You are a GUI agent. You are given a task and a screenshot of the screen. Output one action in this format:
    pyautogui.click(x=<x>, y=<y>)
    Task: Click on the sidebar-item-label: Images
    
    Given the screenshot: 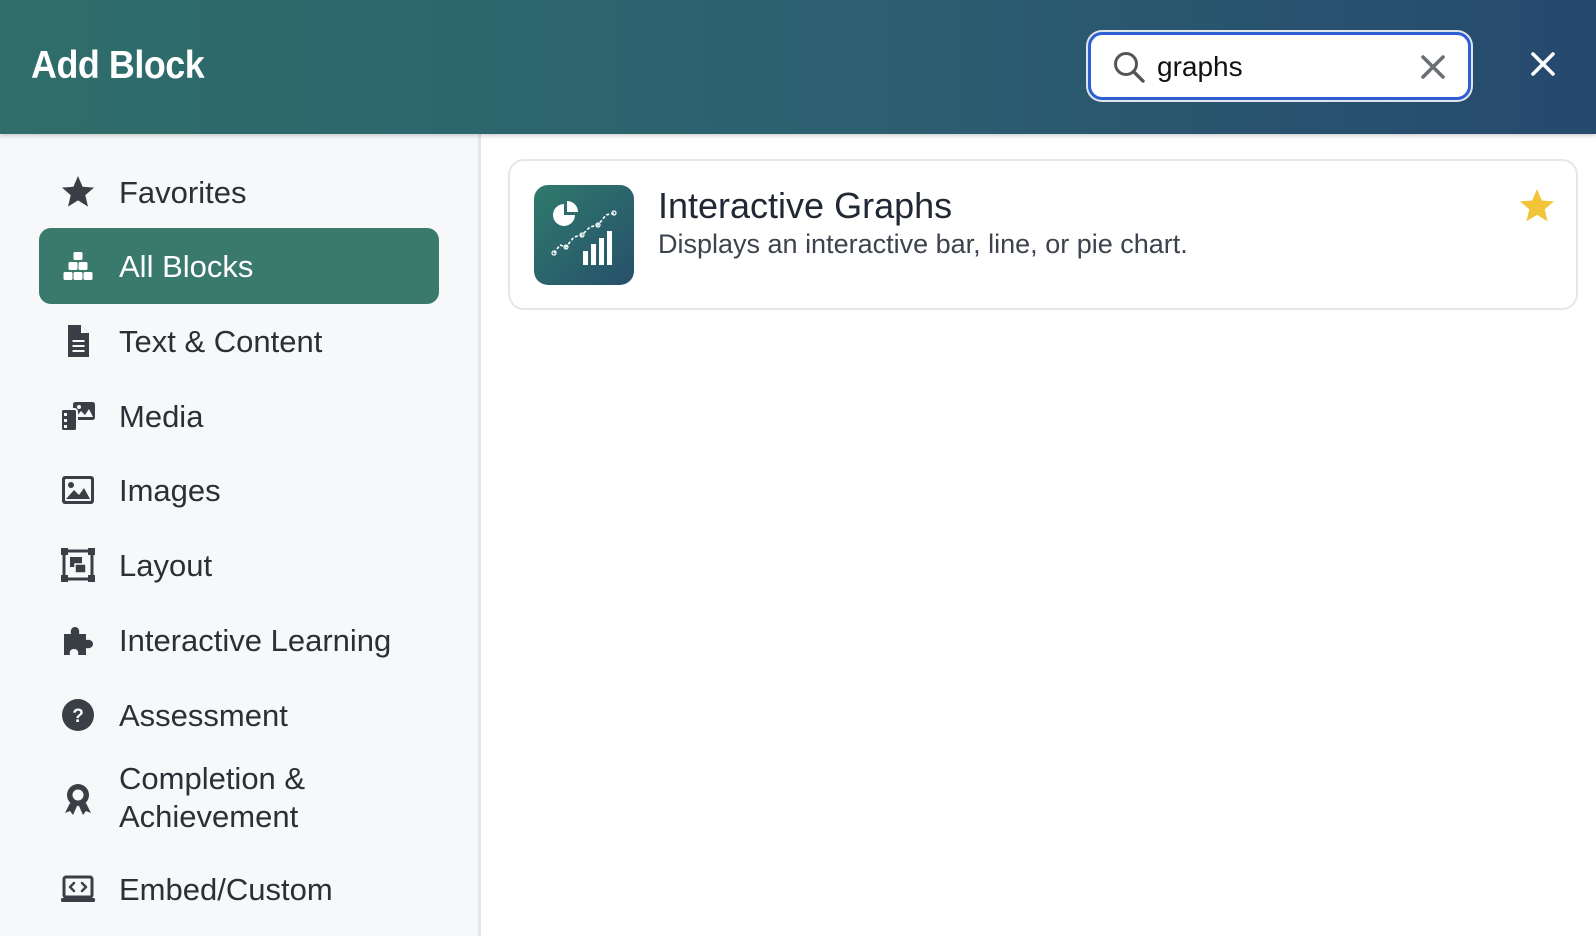 What is the action you would take?
    pyautogui.click(x=170, y=490)
    